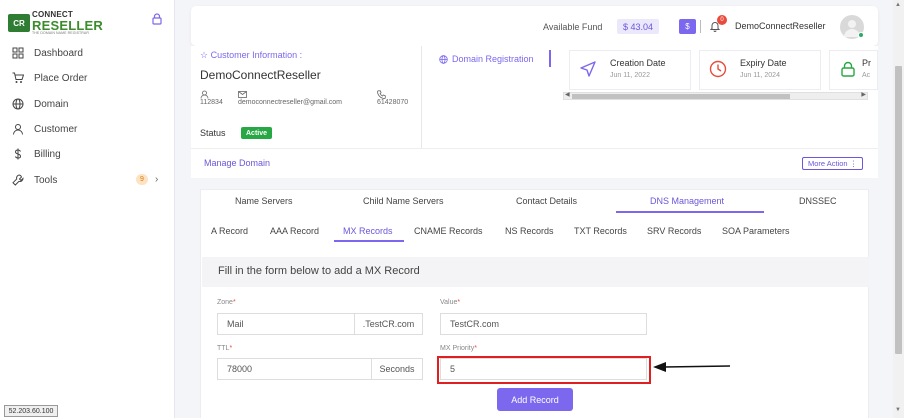  I want to click on logo-mark: CR, so click(19, 23).